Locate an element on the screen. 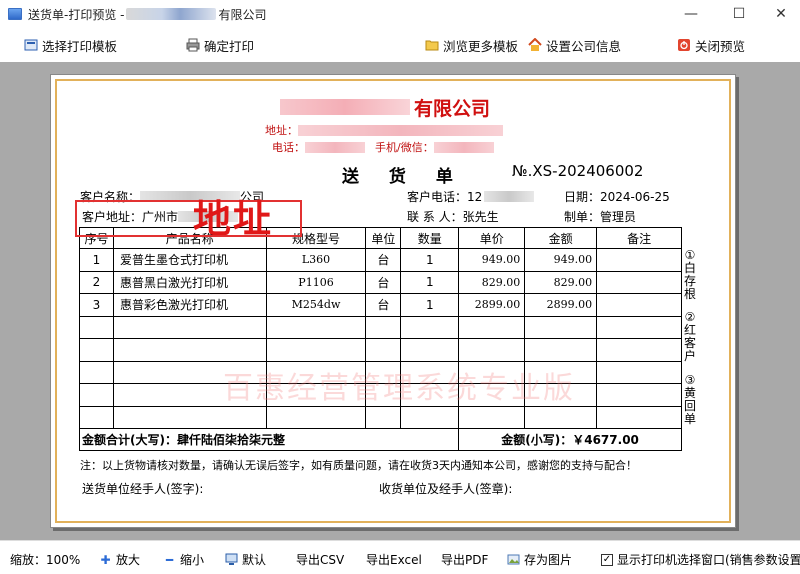 The height and width of the screenshot is (574, 800). export-pdf-button: 导出PDF is located at coordinates (464, 559).